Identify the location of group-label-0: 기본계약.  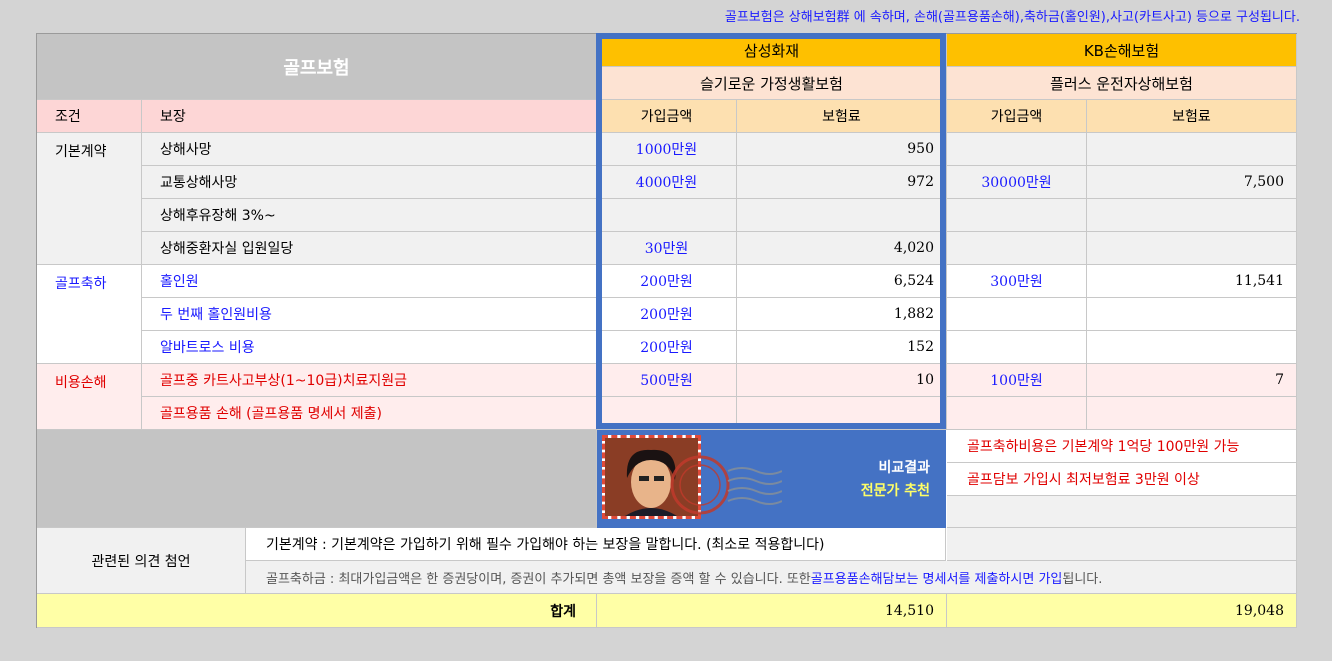
(89, 199).